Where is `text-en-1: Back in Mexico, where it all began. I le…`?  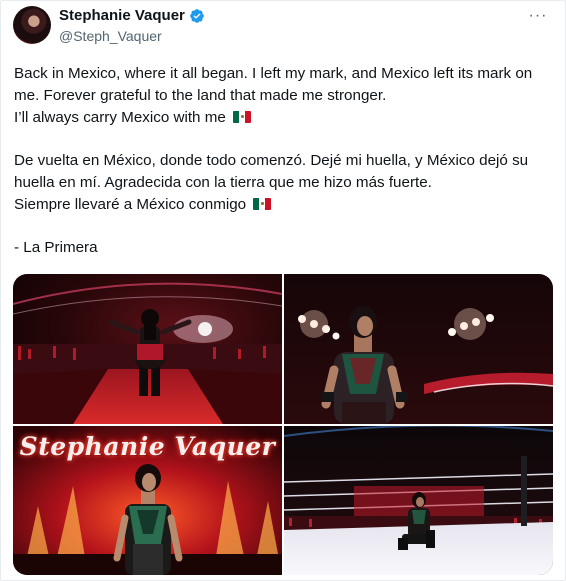 text-en-1: Back in Mexico, where it all began. I le… is located at coordinates (273, 84).